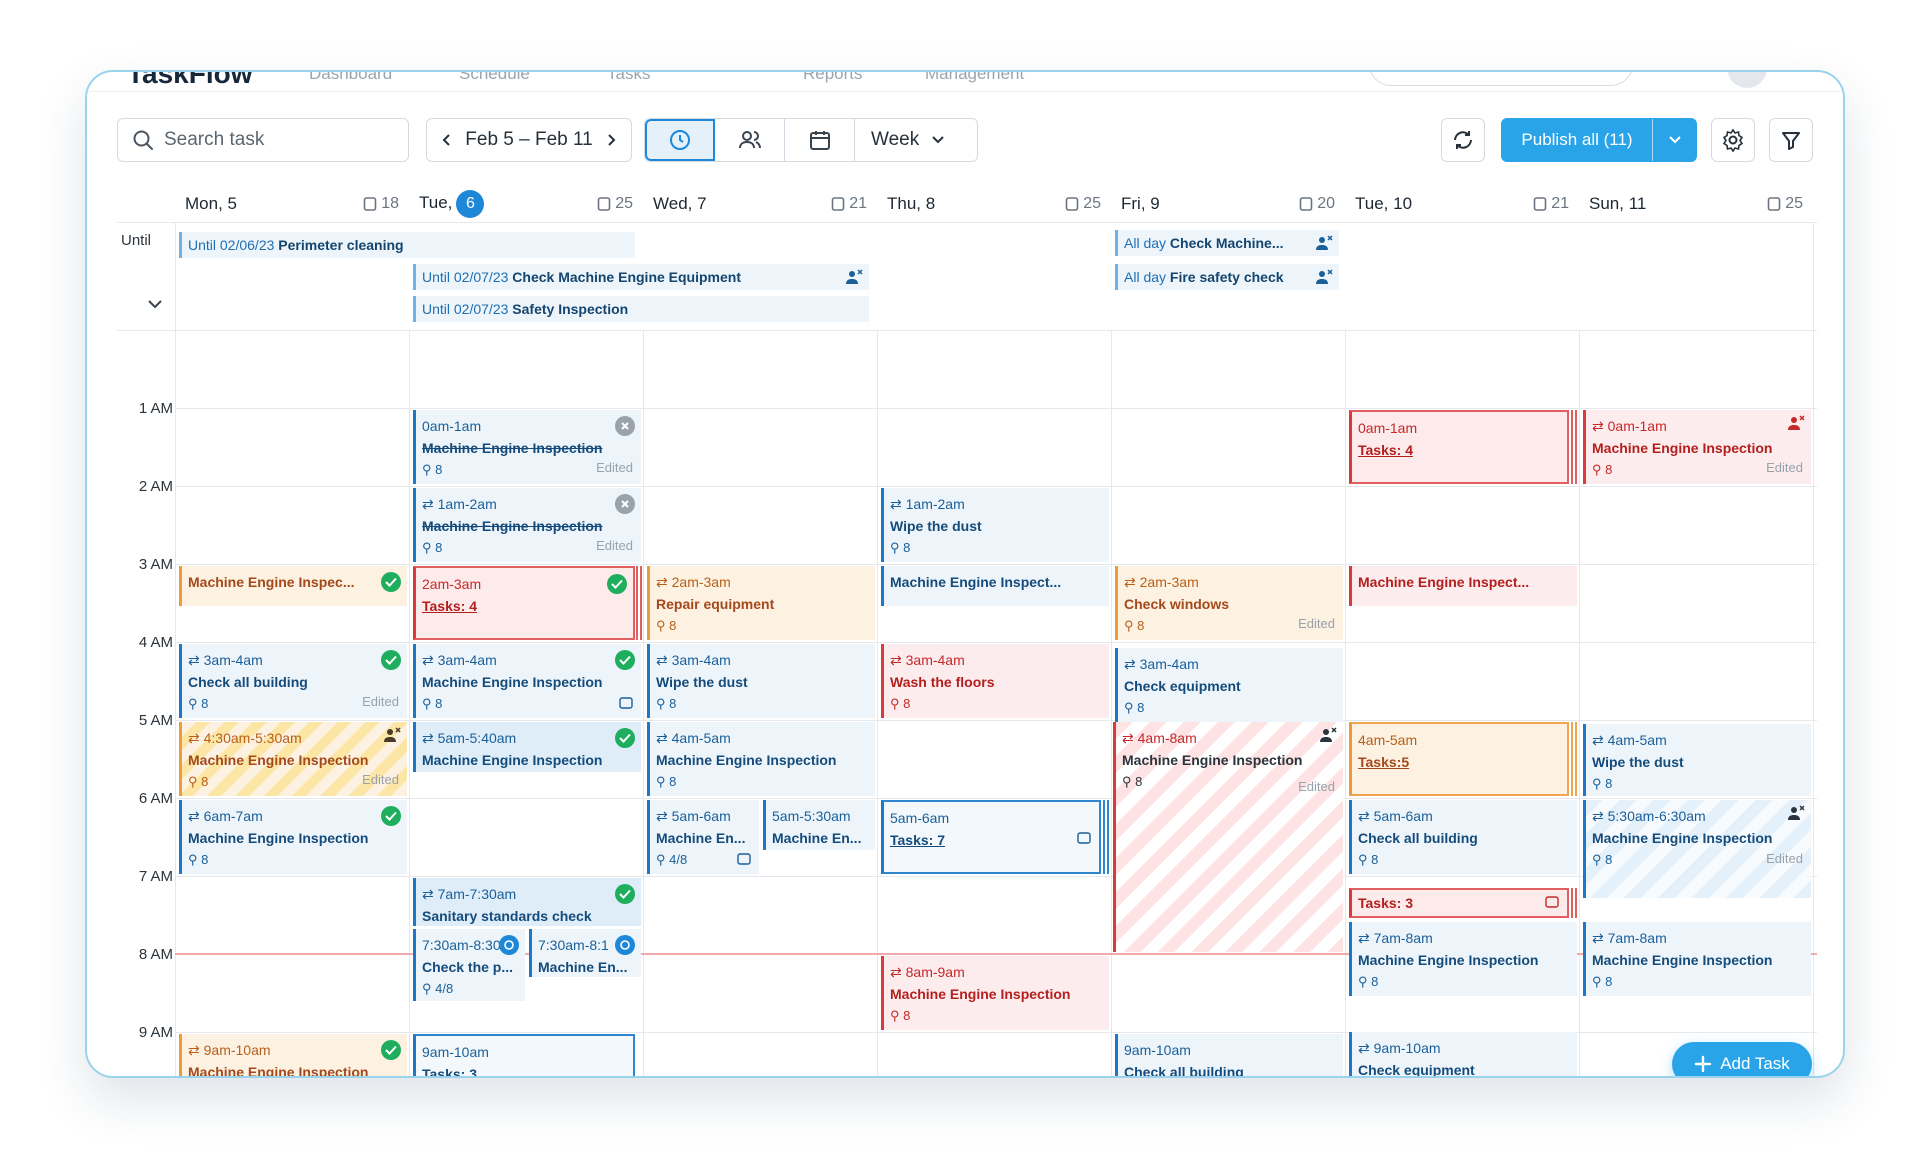 The height and width of the screenshot is (1172, 1920). What do you see at coordinates (1459, 903) in the screenshot?
I see `event-group-card: Tasks: 3` at bounding box center [1459, 903].